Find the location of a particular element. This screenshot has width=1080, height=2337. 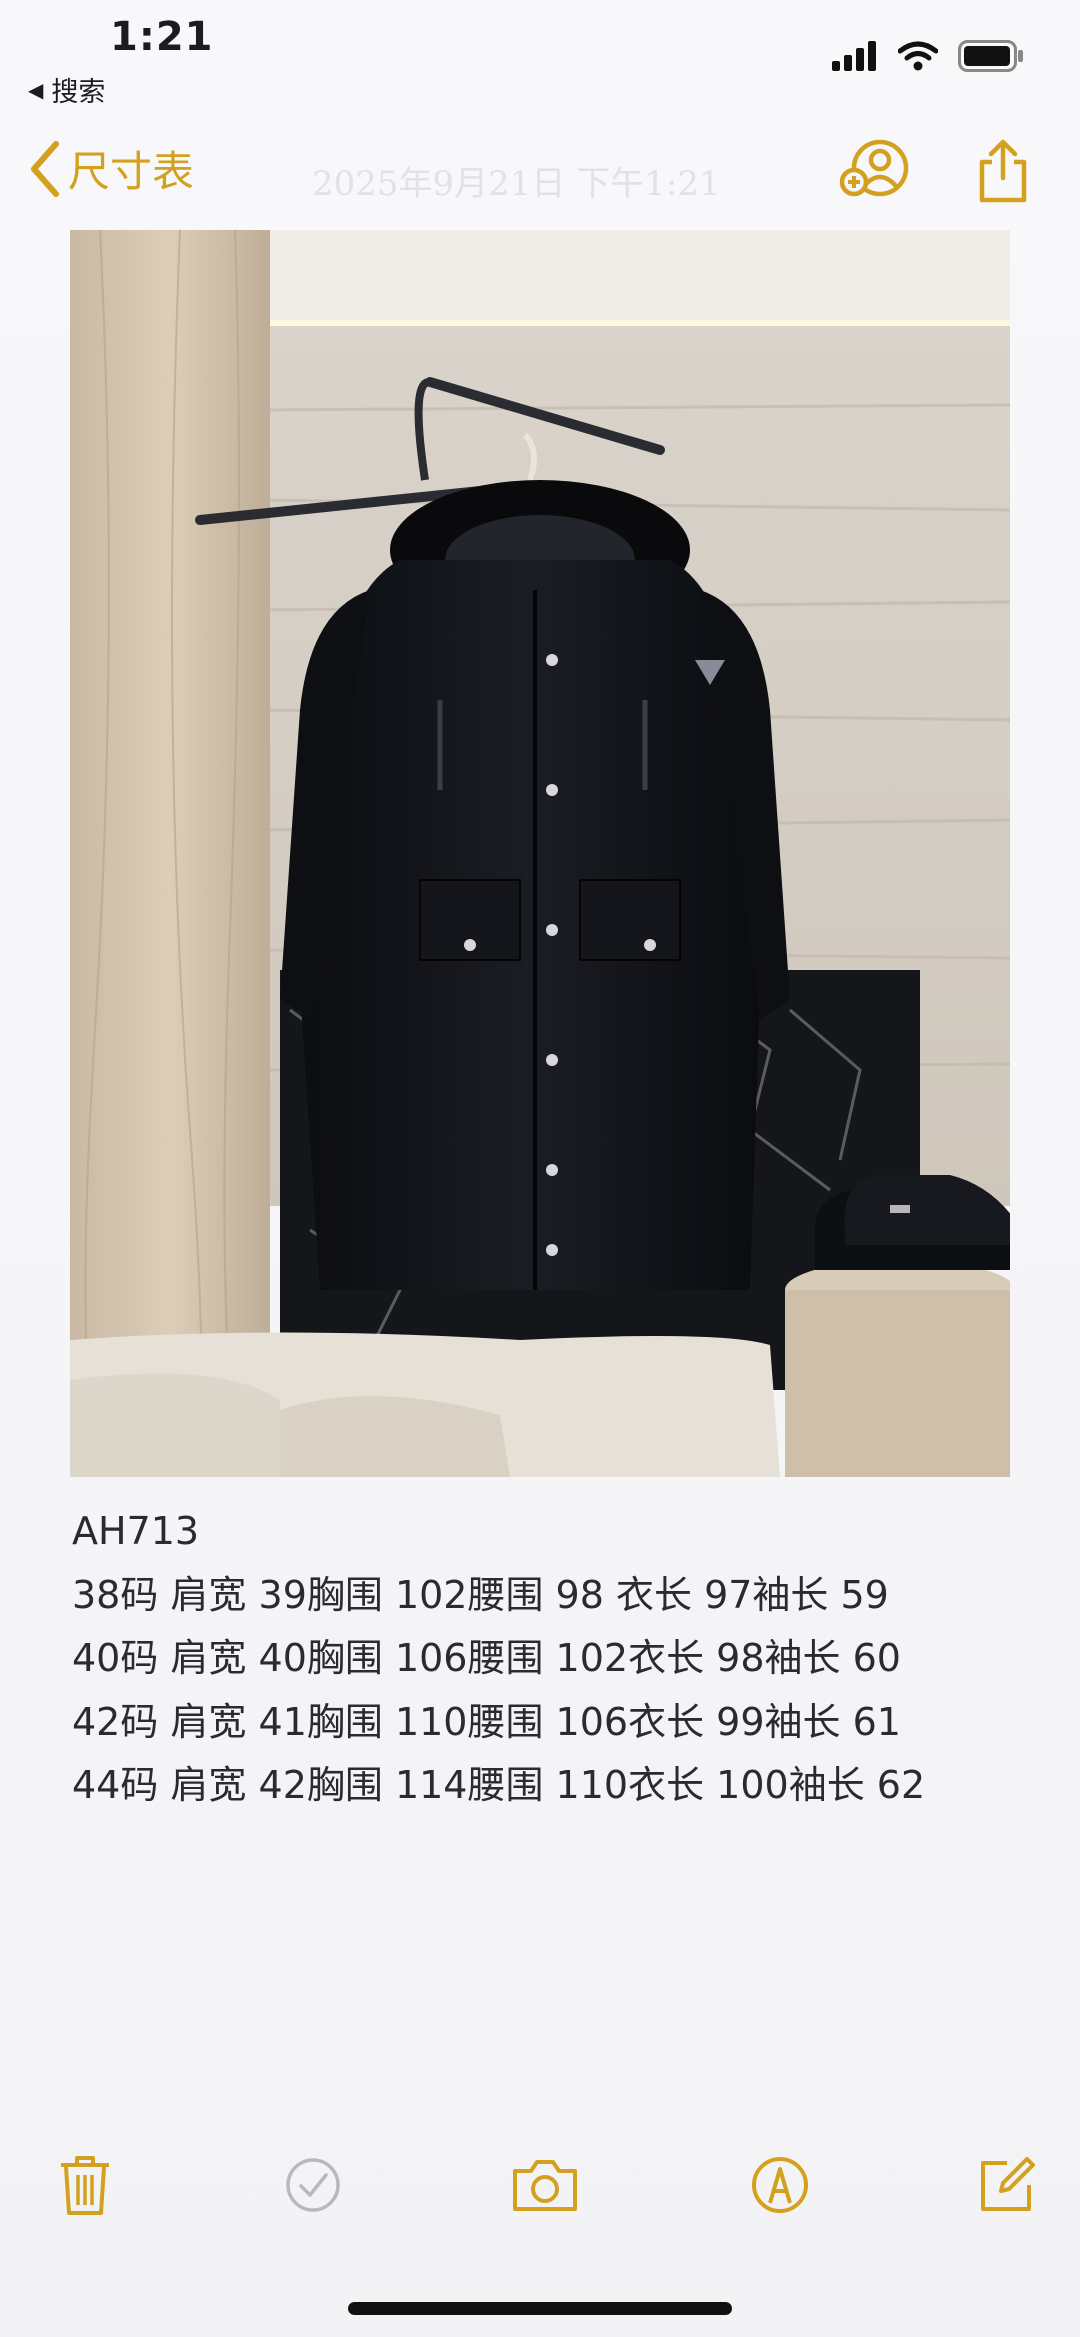

note-line-size-38: 38码 肩宽 39胸围 102腰围 98 衣长 97袖长 59 is located at coordinates (480, 1594).